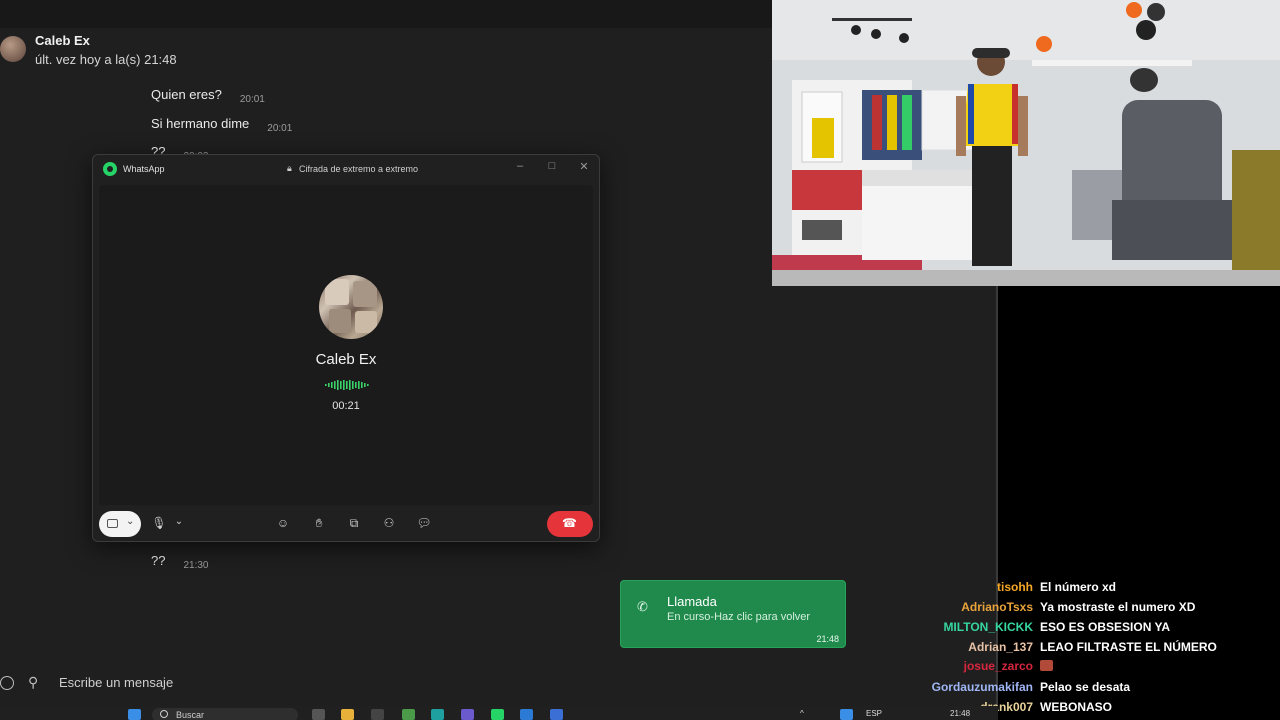 This screenshot has width=1280, height=720. What do you see at coordinates (144, 169) in the screenshot?
I see `app-title: WhatsApp` at bounding box center [144, 169].